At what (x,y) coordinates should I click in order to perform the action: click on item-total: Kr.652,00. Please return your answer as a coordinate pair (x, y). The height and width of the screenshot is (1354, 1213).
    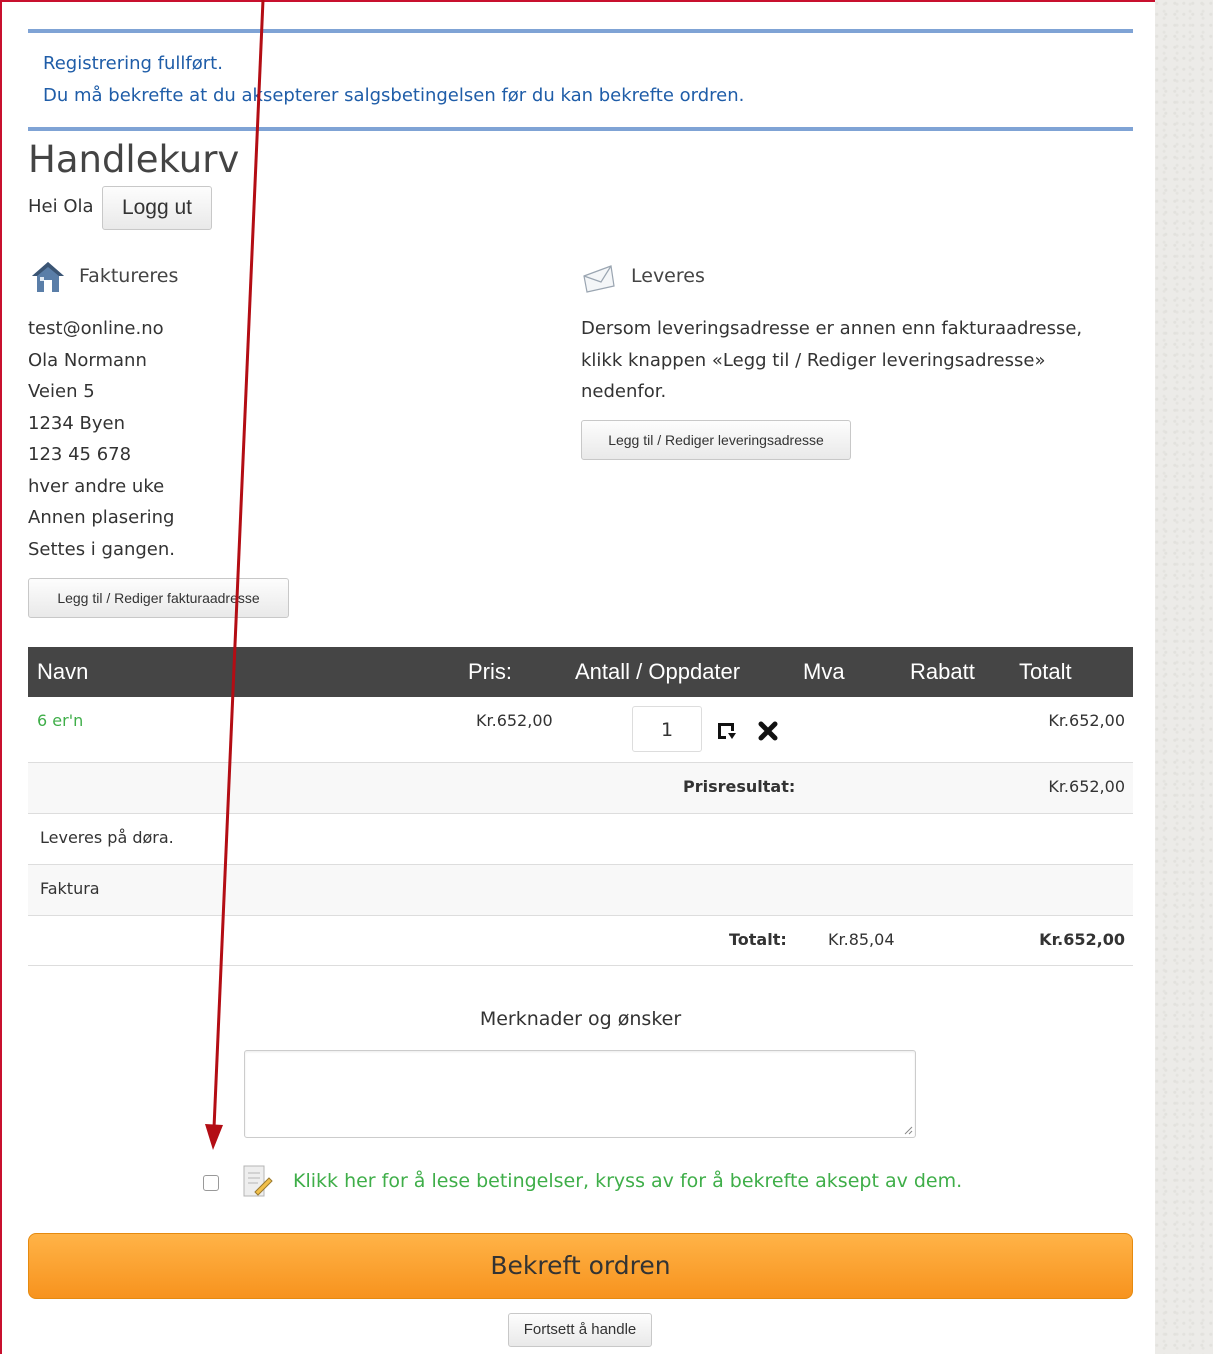
    Looking at the image, I should click on (1086, 720).